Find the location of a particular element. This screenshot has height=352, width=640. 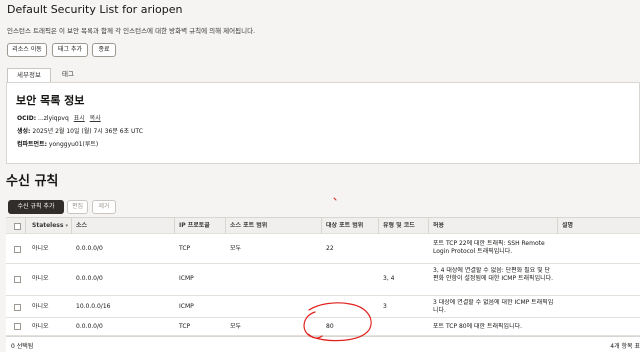

dest-port-cell: 22 is located at coordinates (330, 248).